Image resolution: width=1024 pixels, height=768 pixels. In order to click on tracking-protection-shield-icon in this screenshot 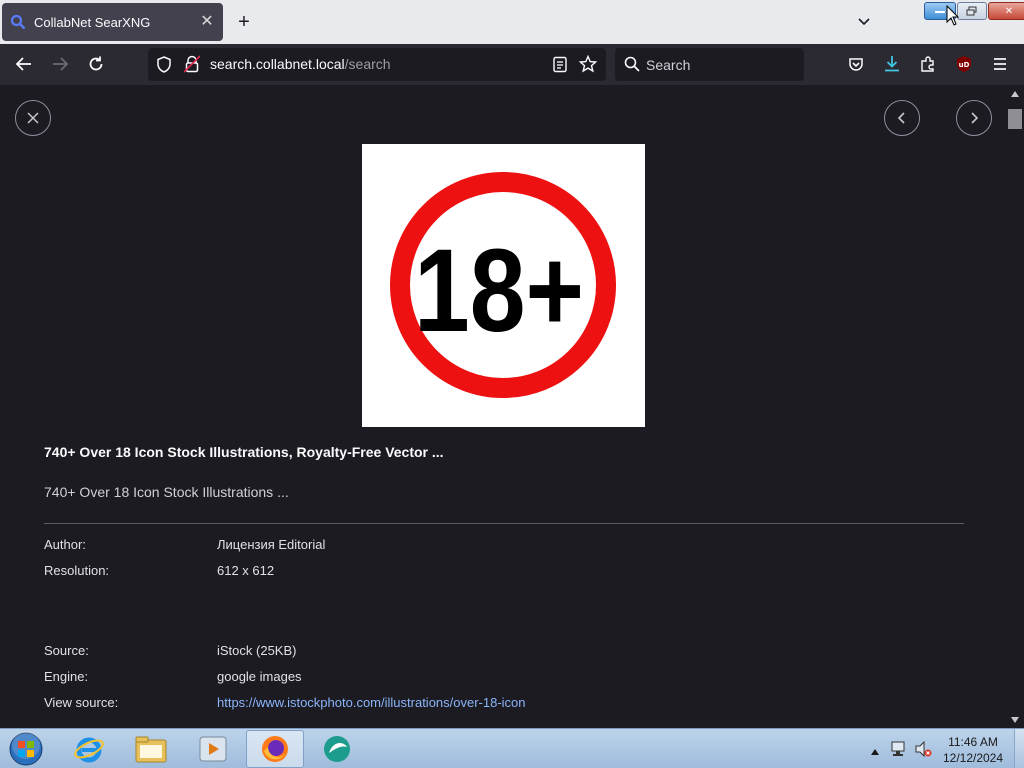, I will do `click(164, 67)`.